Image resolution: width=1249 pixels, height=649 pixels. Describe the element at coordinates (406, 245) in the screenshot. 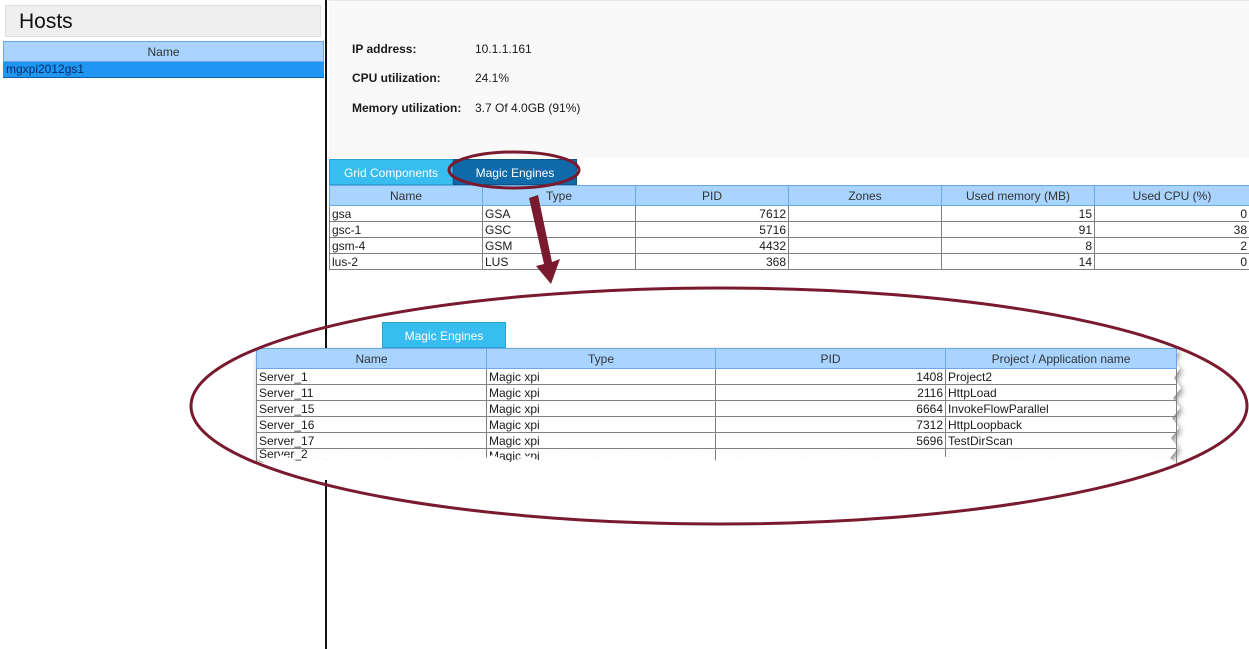

I see `cell-name: gsm-4` at that location.